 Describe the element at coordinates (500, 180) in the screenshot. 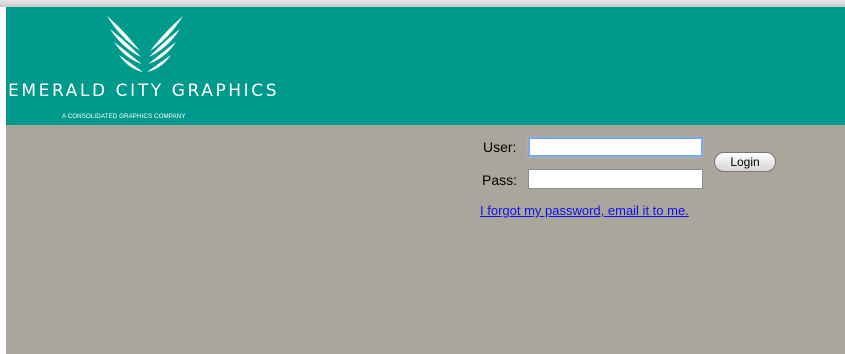

I see `pass-label: Pass:` at that location.